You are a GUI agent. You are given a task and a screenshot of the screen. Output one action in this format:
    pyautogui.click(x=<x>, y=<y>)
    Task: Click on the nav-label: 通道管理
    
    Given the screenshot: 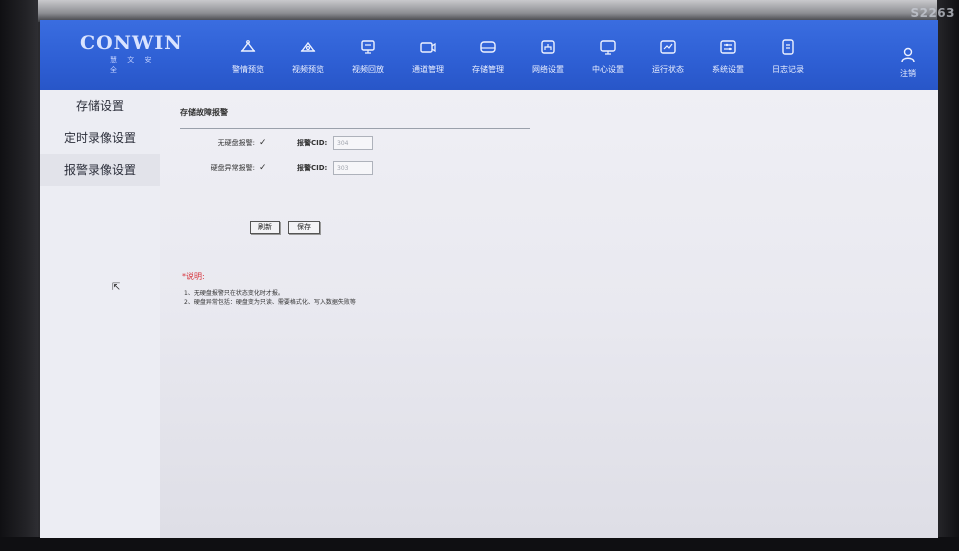 What is the action you would take?
    pyautogui.click(x=428, y=69)
    